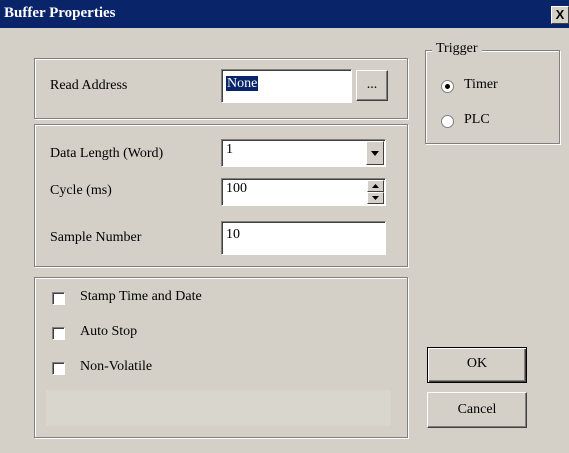 The image size is (569, 453). I want to click on close-button: X, so click(560, 15).